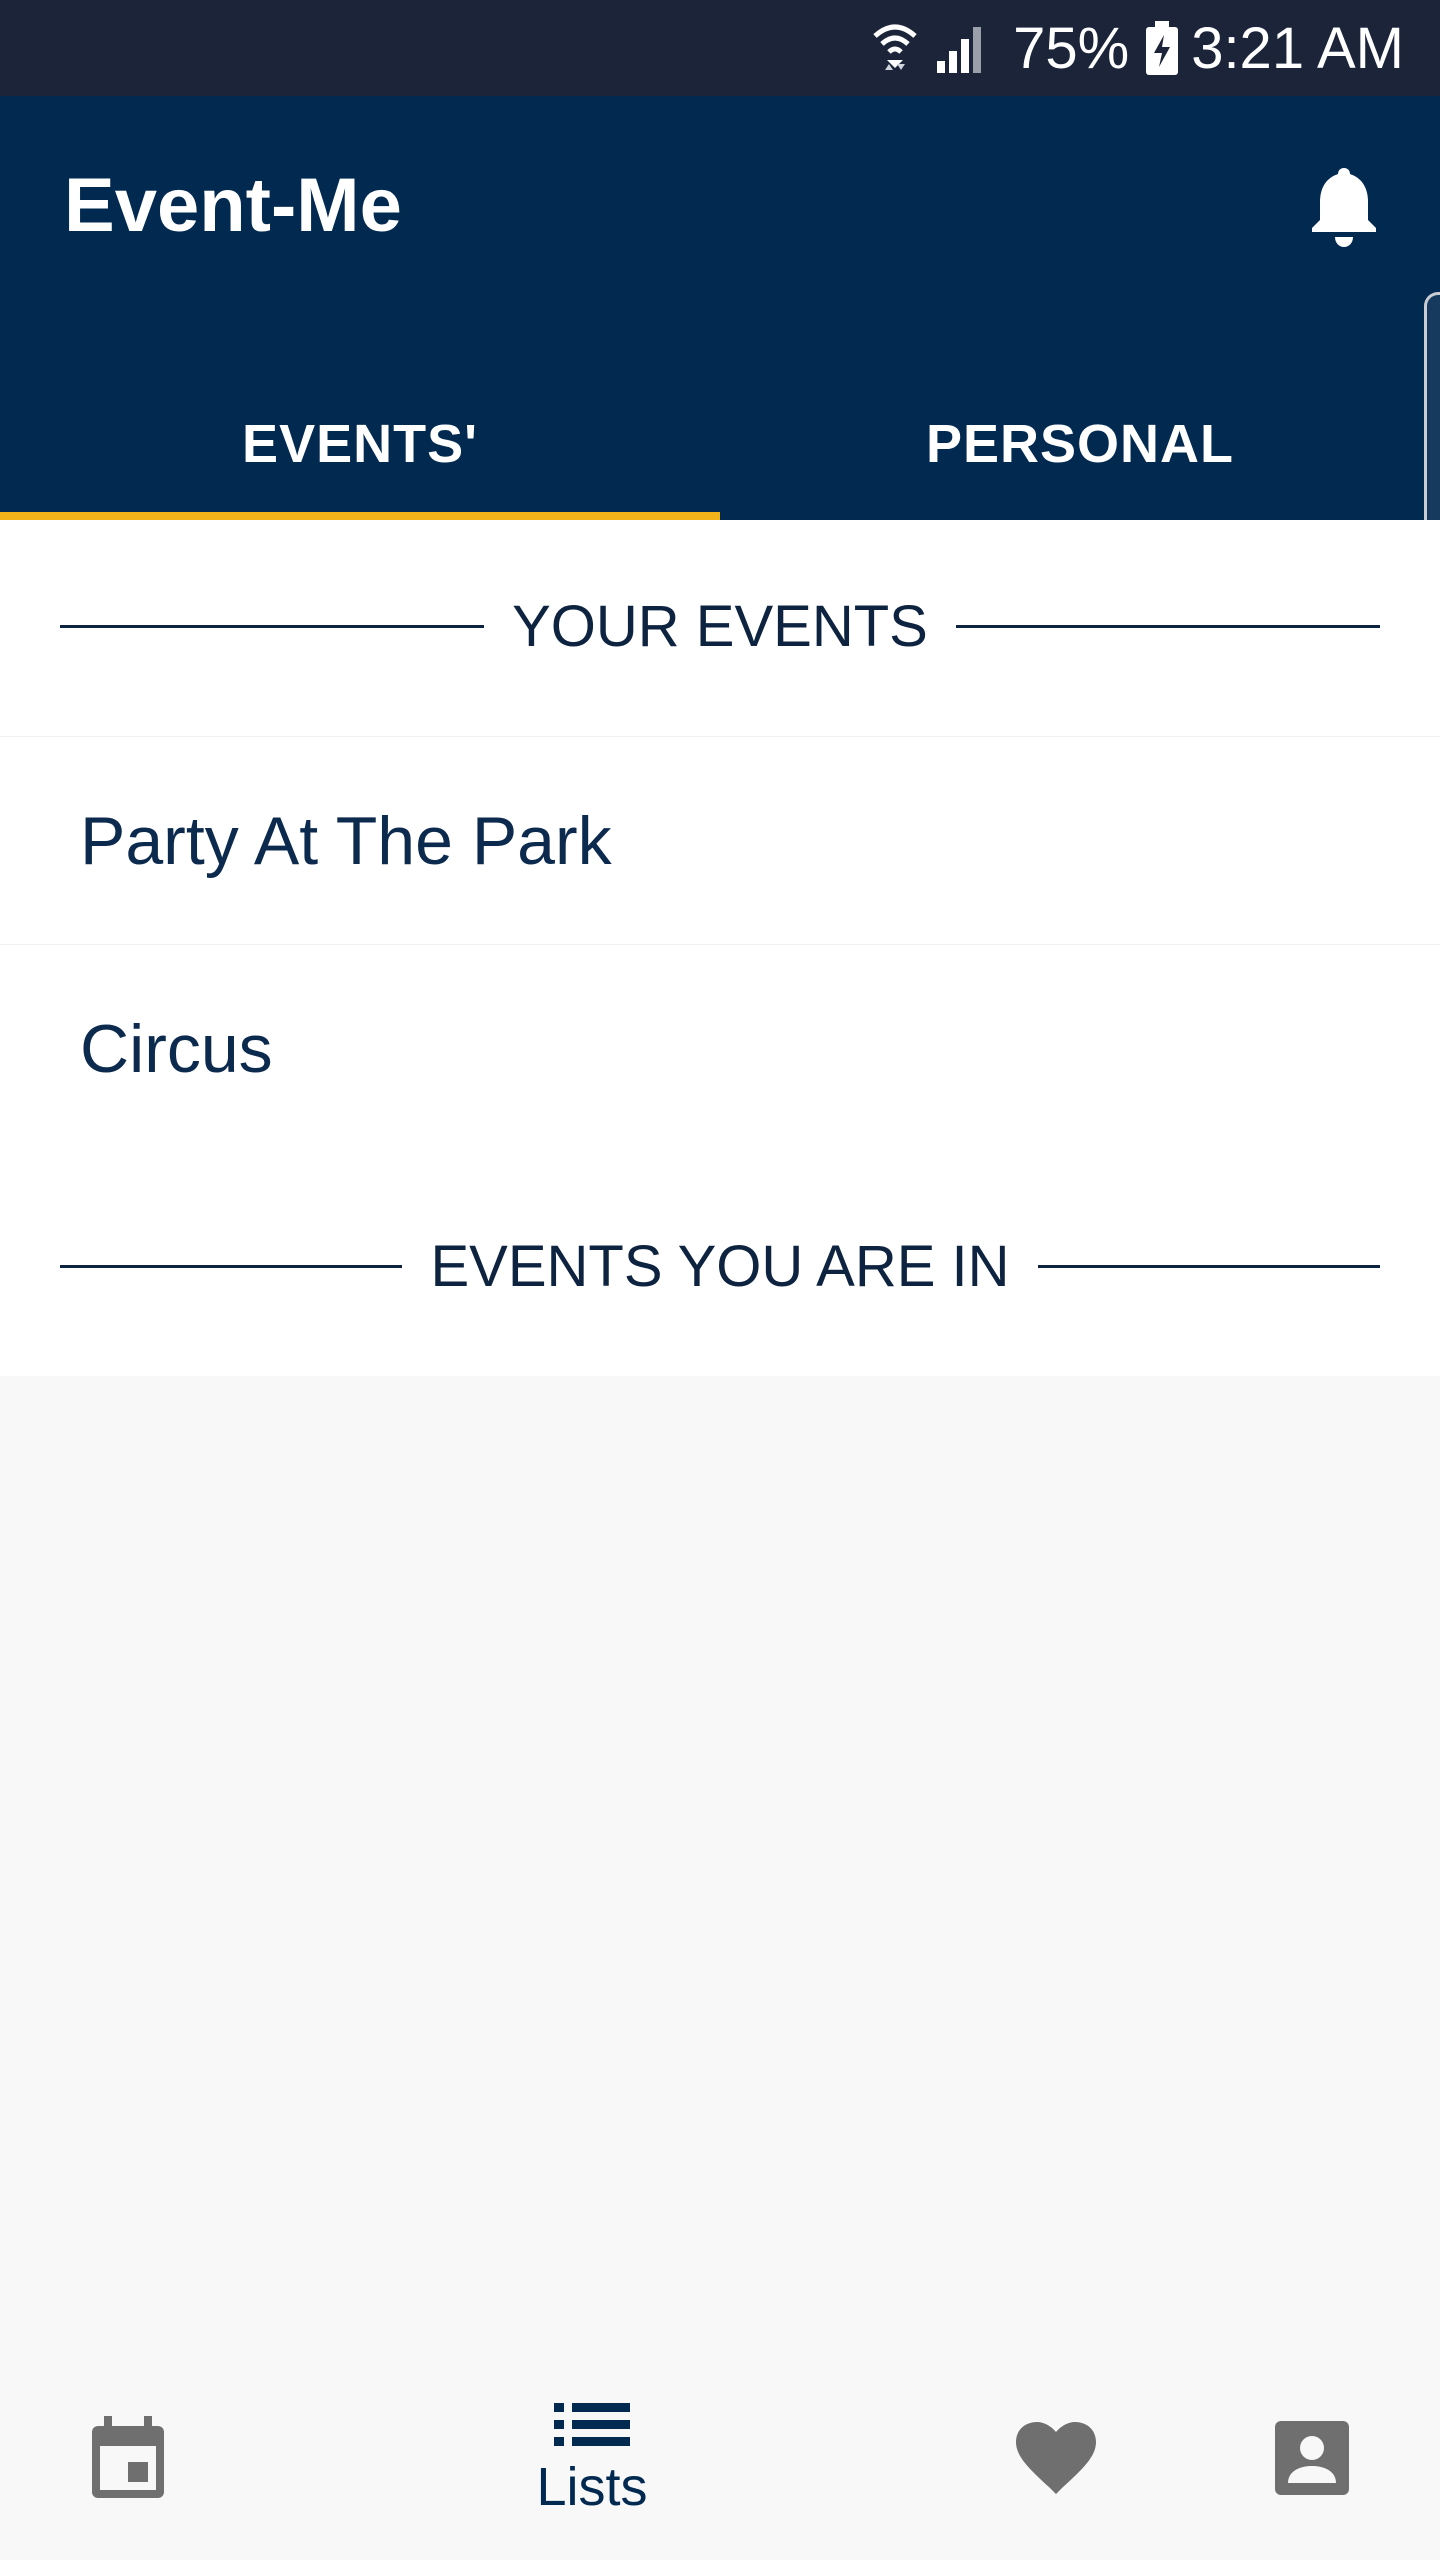  Describe the element at coordinates (1162, 48) in the screenshot. I see `battery-charging-icon` at that location.